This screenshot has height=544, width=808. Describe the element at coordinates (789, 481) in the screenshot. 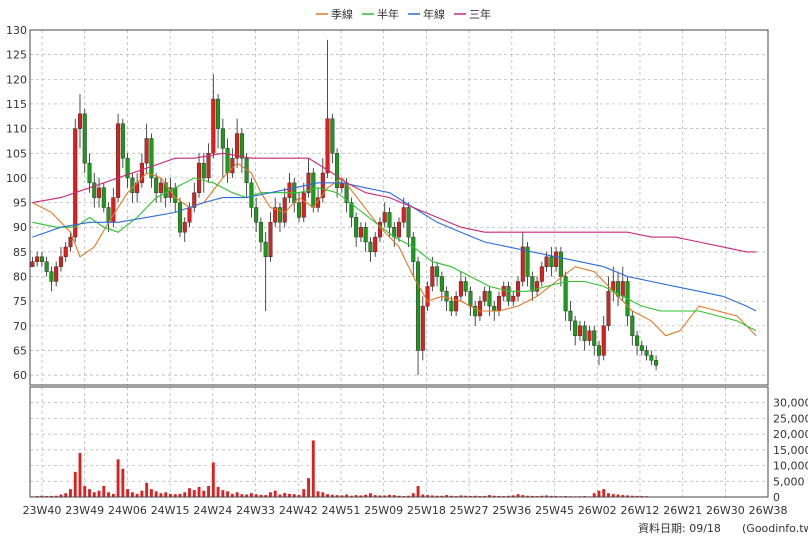

I see `volume-tick-label: 5,000` at that location.